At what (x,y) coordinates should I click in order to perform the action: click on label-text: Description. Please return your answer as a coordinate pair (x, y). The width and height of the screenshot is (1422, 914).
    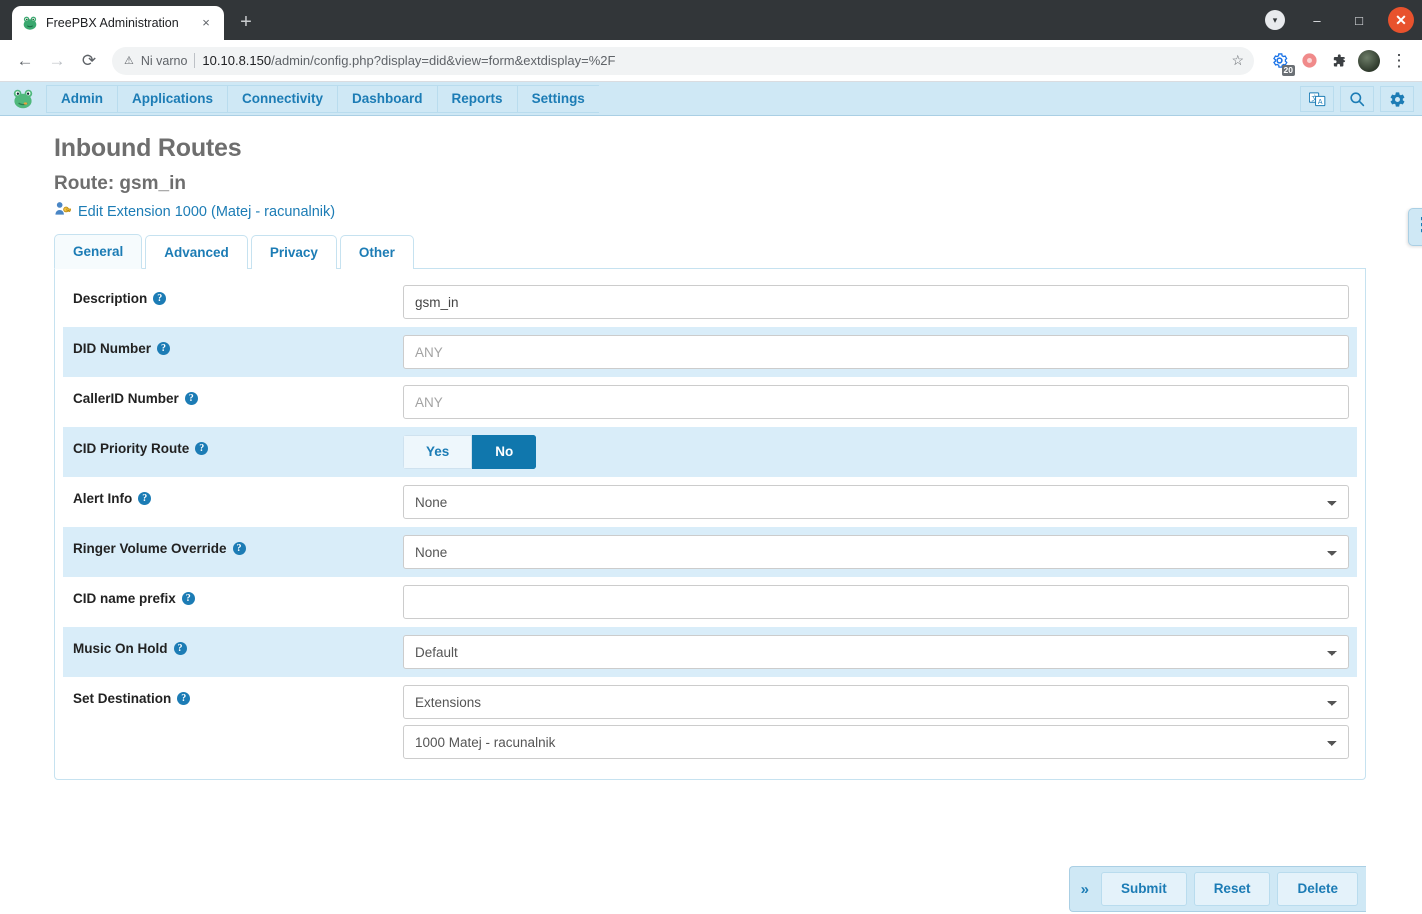
    Looking at the image, I should click on (110, 298).